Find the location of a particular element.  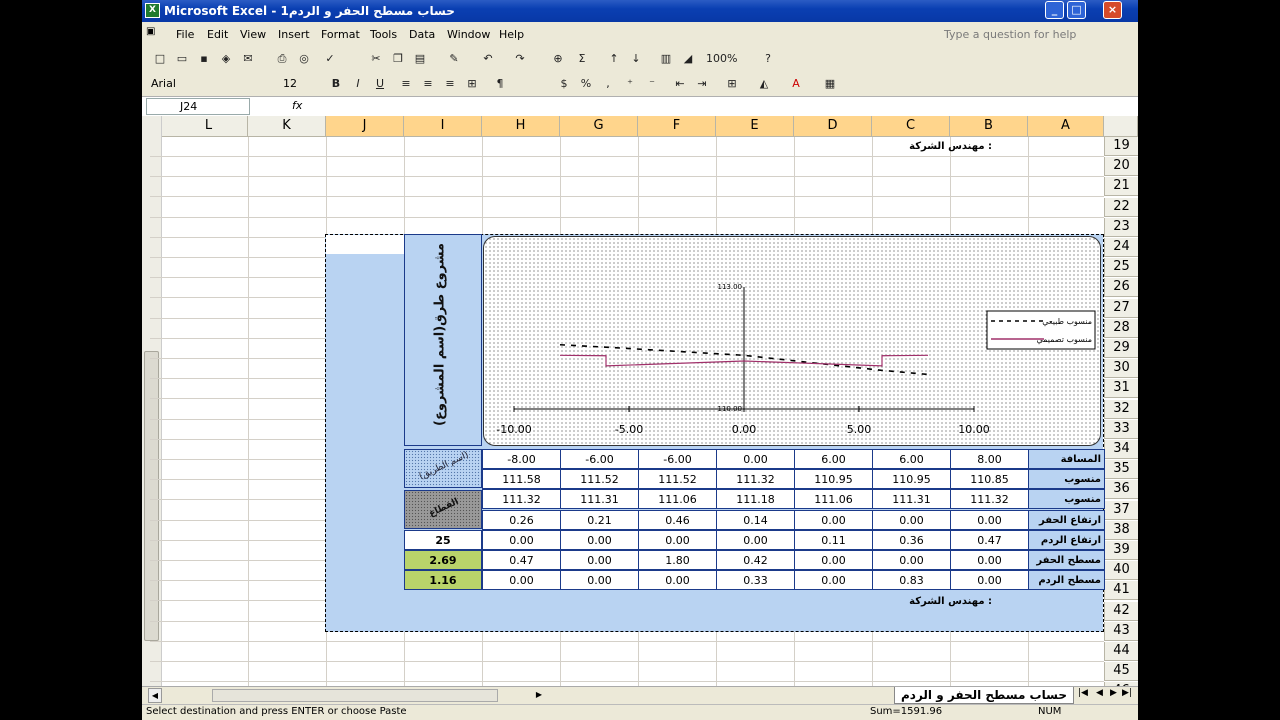

workbook-icon: ▣ is located at coordinates (150, 31).